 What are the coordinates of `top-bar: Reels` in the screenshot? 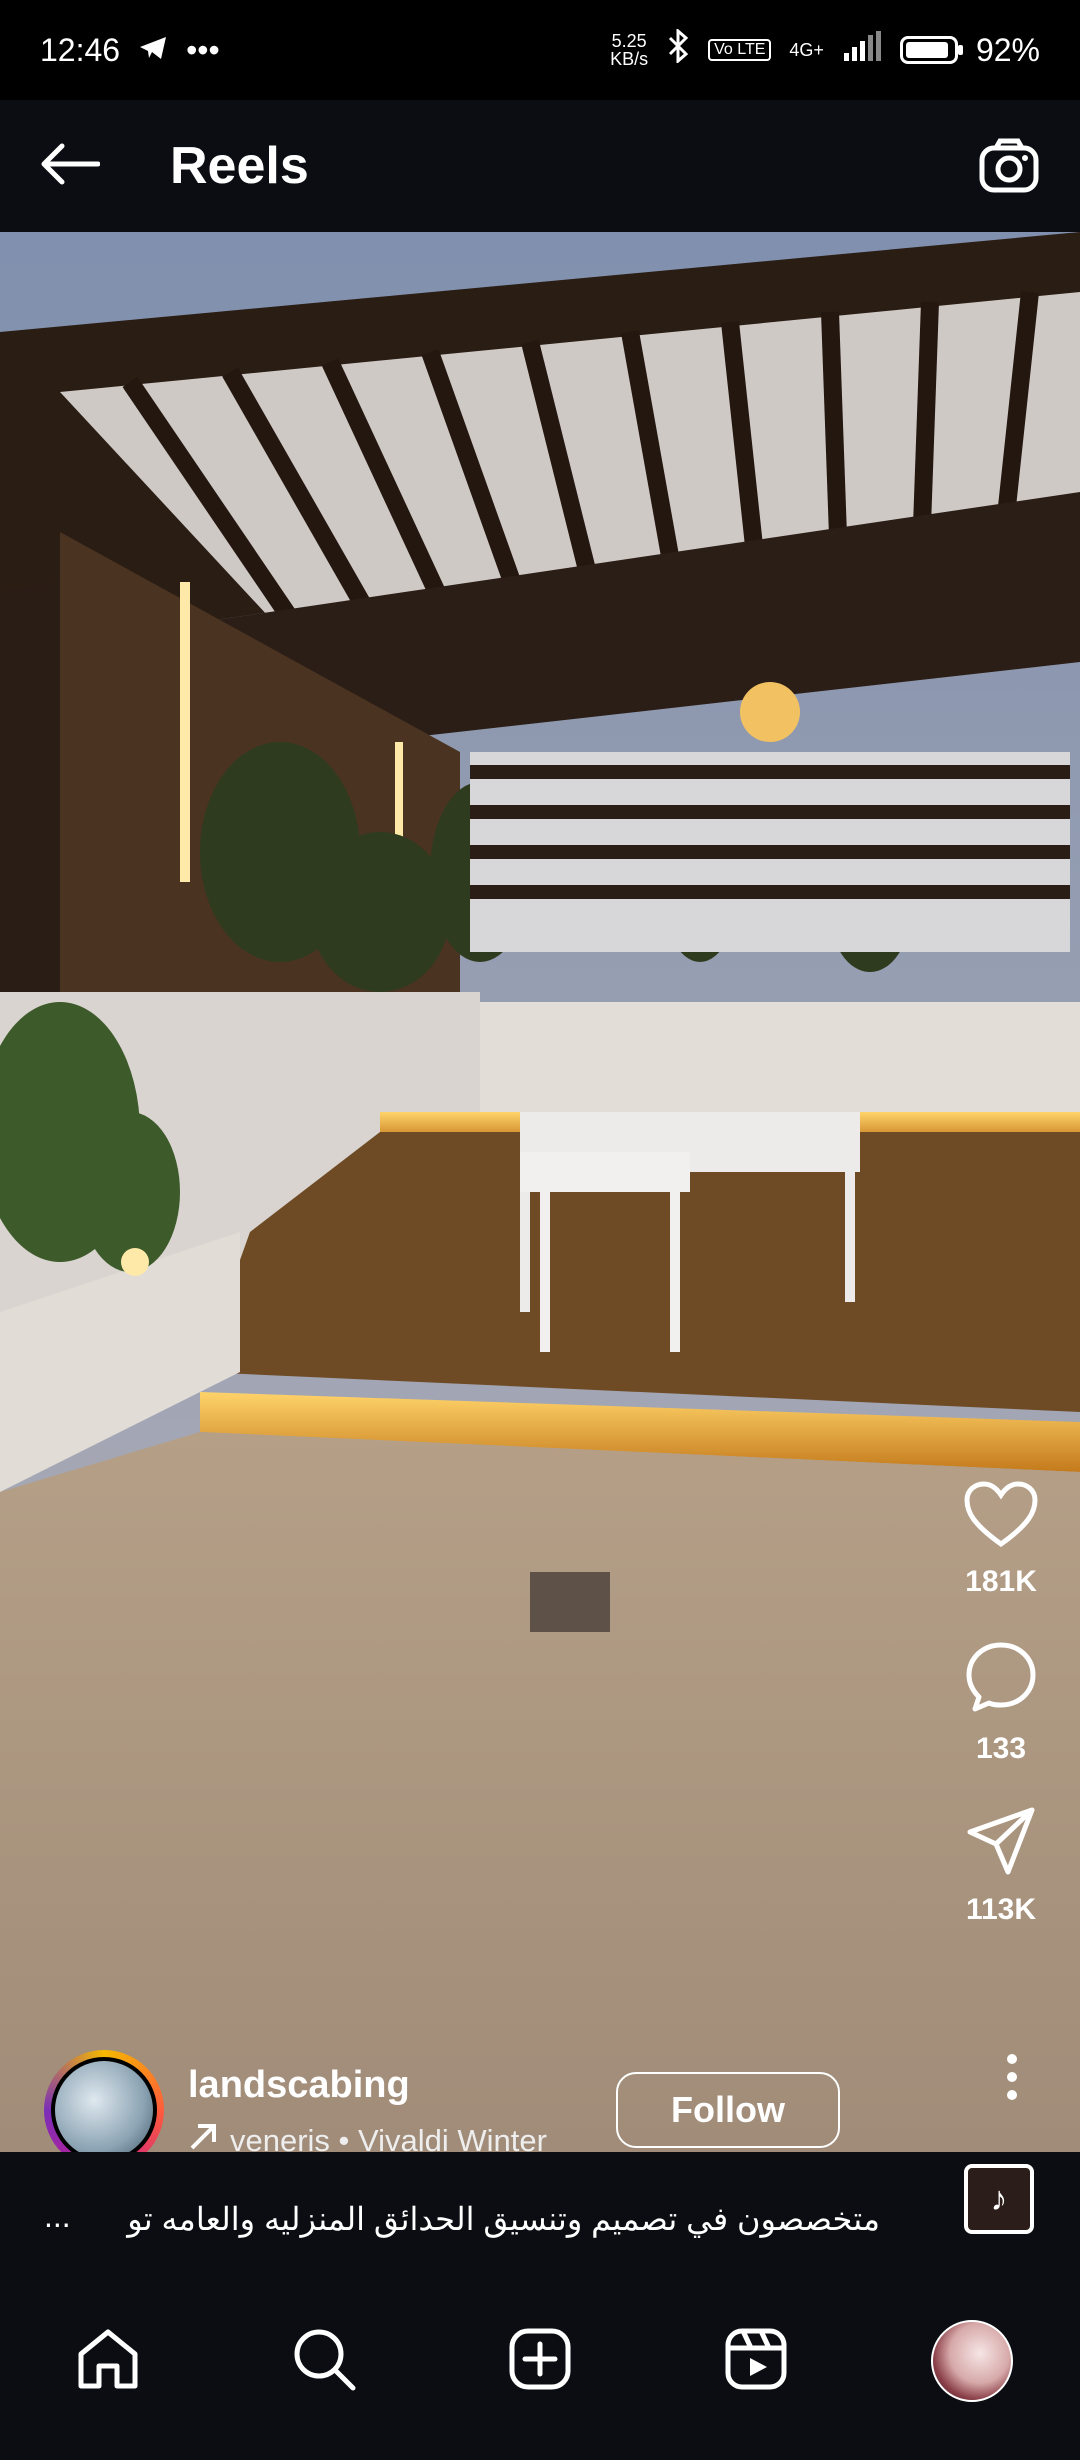 It's located at (540, 166).